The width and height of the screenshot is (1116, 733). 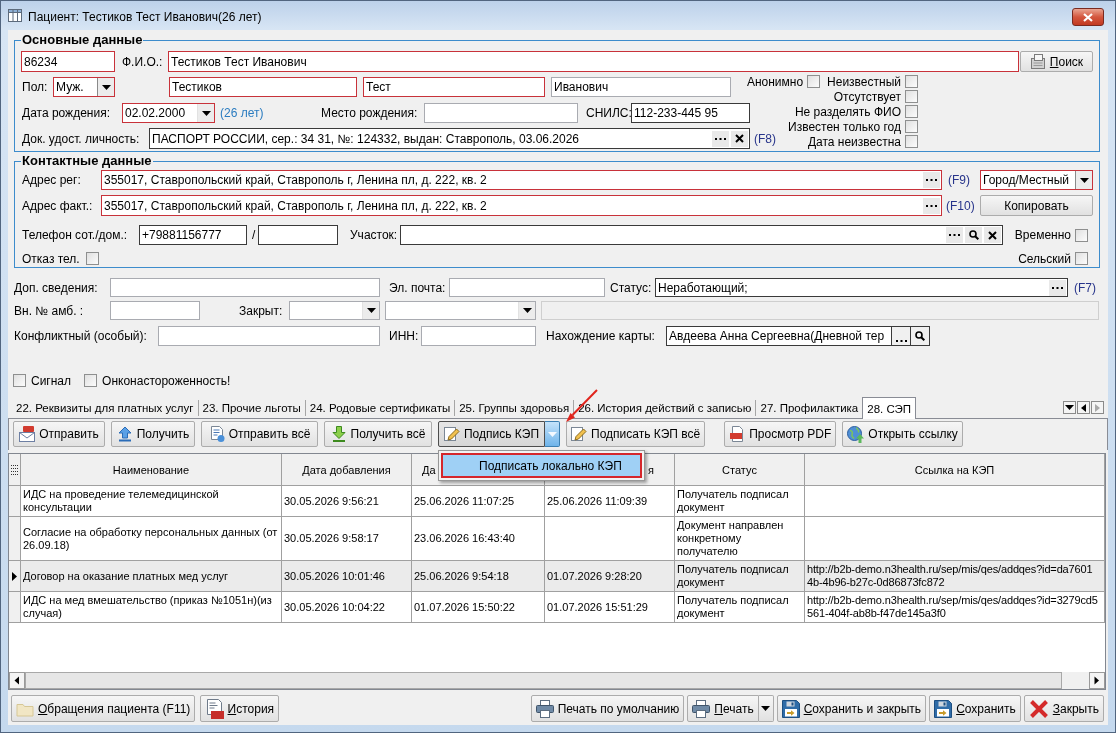 I want to click on toolbar-button: Отправить всё, so click(x=259, y=434).